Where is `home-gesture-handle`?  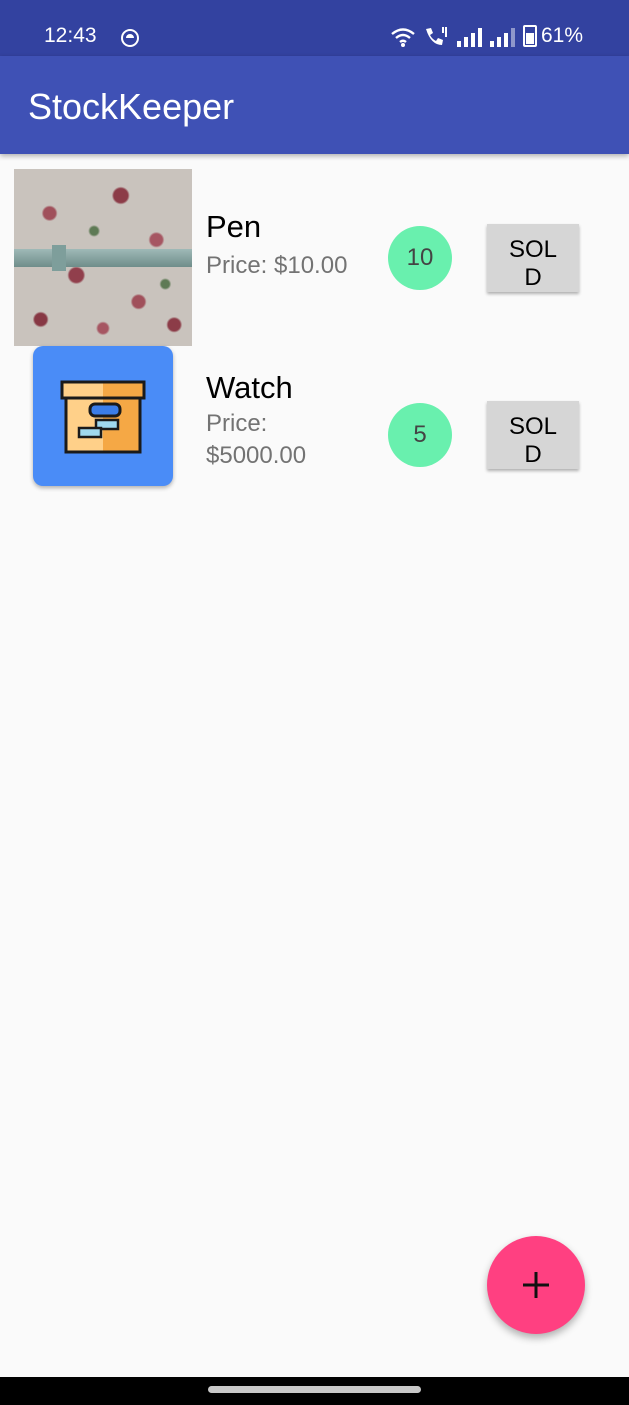
home-gesture-handle is located at coordinates (314, 1389).